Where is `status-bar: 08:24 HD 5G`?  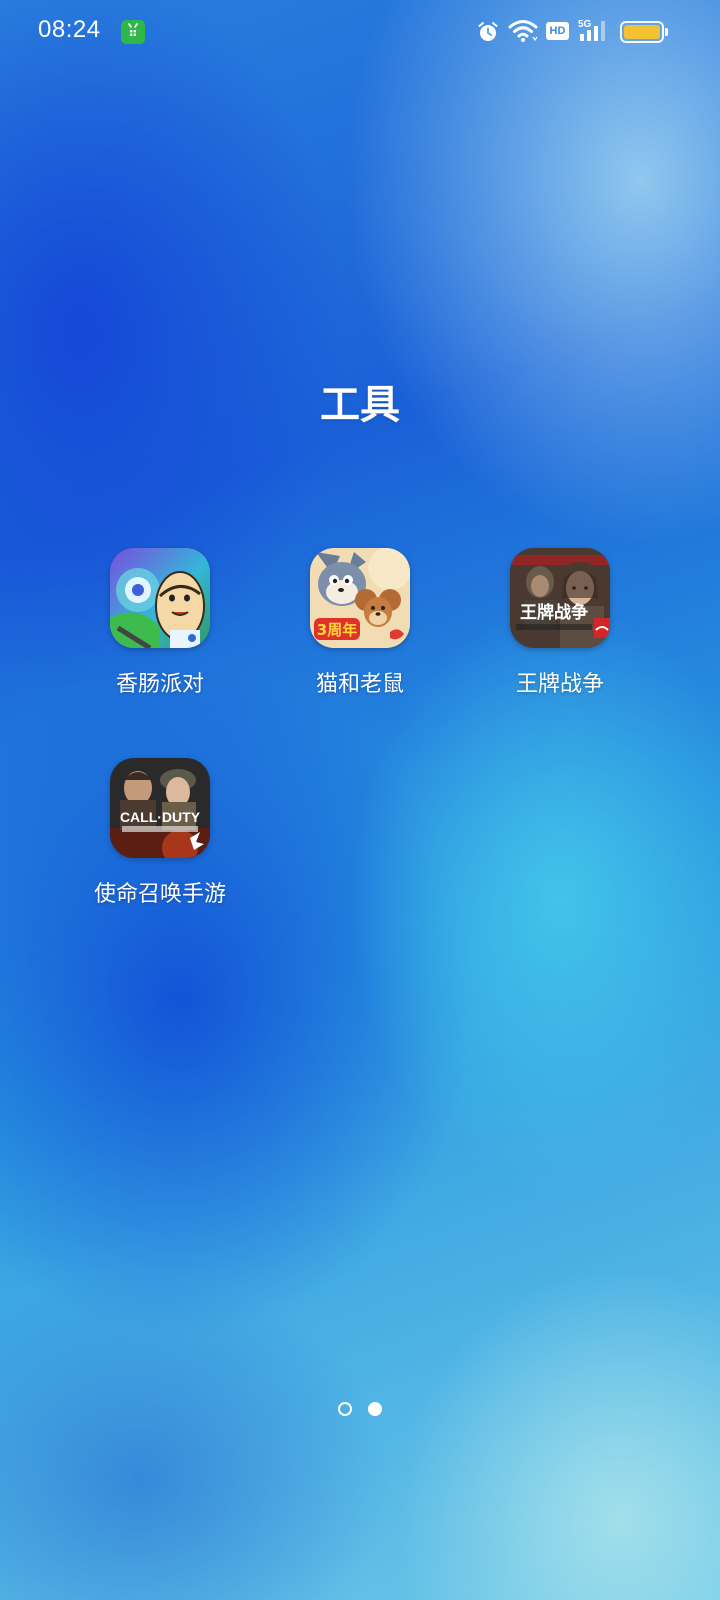
status-bar: 08:24 HD 5G is located at coordinates (360, 32).